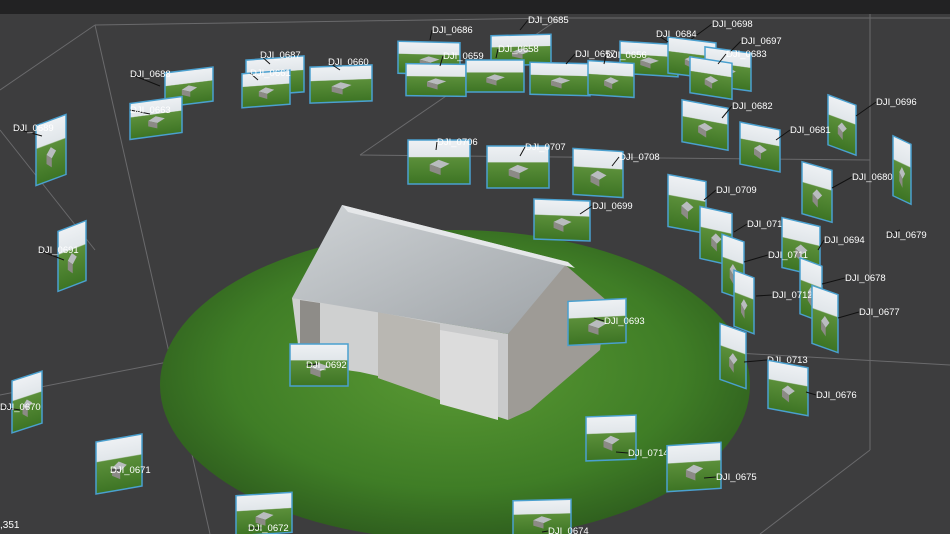 This screenshot has height=534, width=950. Describe the element at coordinates (879, 312) in the screenshot. I see `camera-label: DJI_0677` at that location.